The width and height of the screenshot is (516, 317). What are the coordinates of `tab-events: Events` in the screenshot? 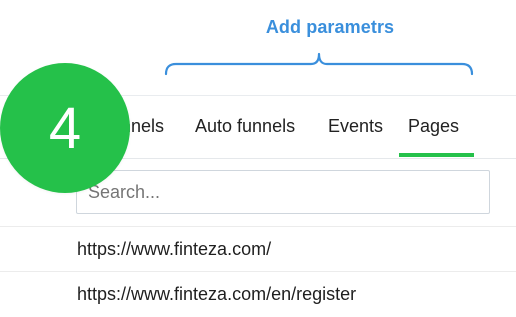 It's located at (355, 127).